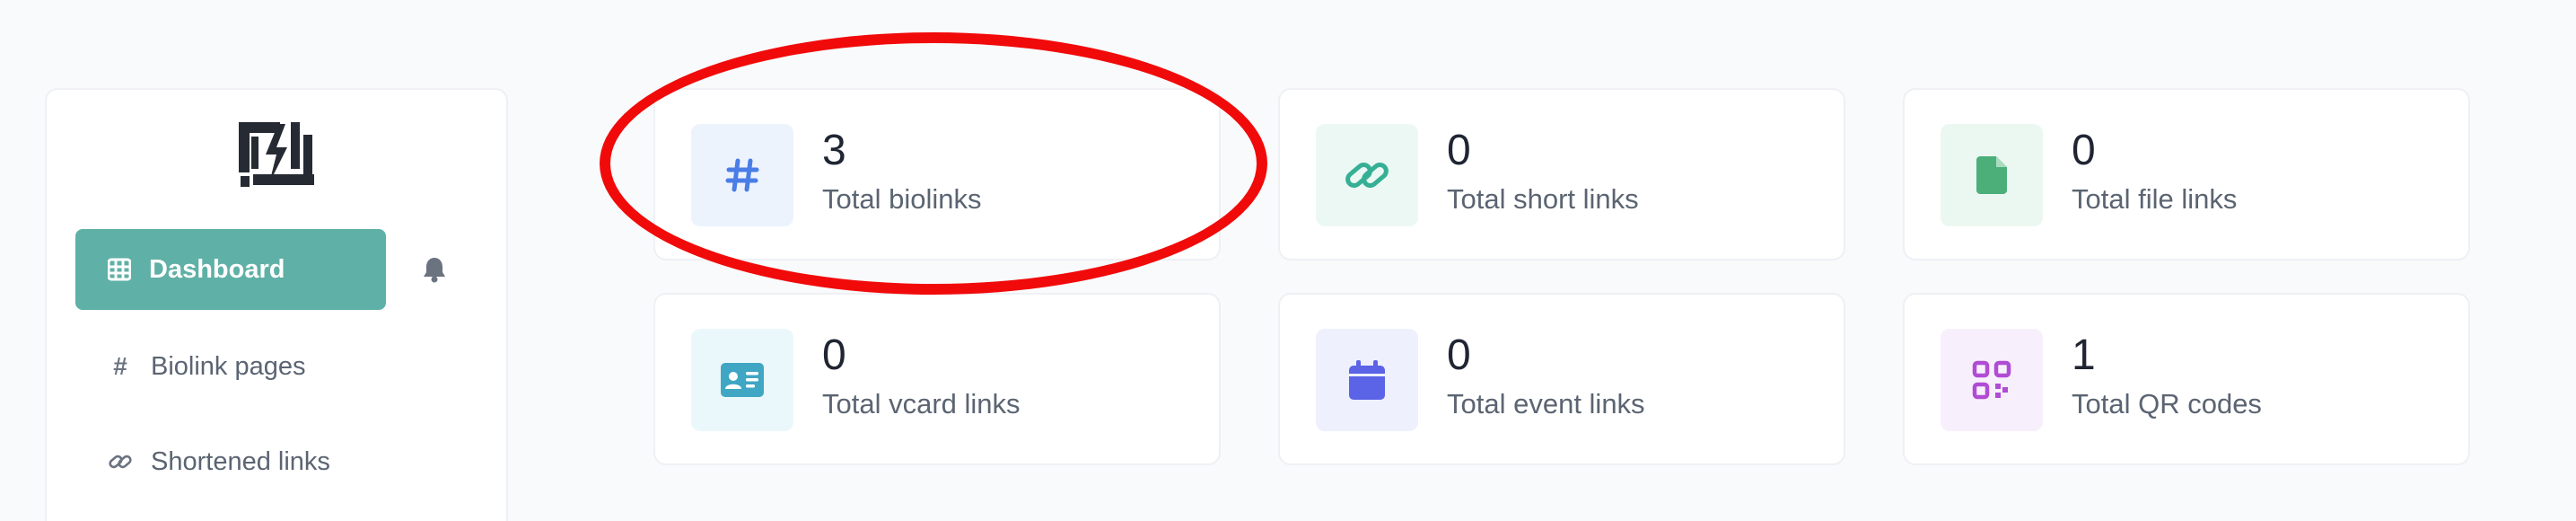 The width and height of the screenshot is (2576, 521). Describe the element at coordinates (2186, 379) in the screenshot. I see `stat-card-qr-codes: 1 Total QR codes` at that location.